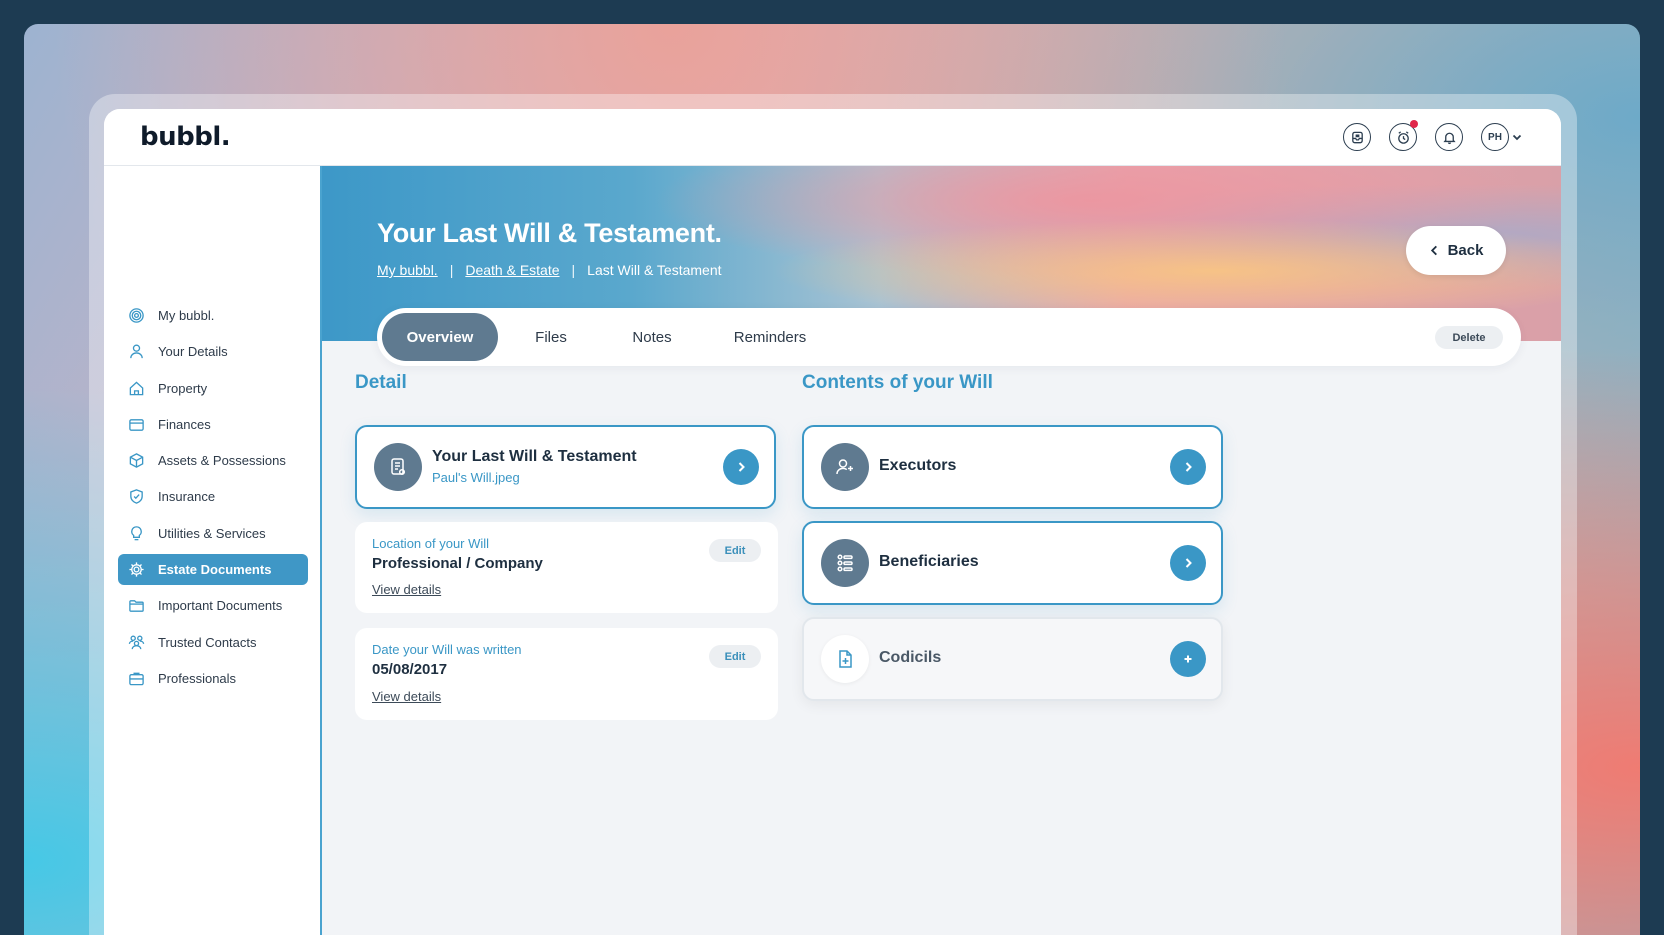 This screenshot has height=935, width=1664. Describe the element at coordinates (918, 465) in the screenshot. I see `executors-label: Executors` at that location.